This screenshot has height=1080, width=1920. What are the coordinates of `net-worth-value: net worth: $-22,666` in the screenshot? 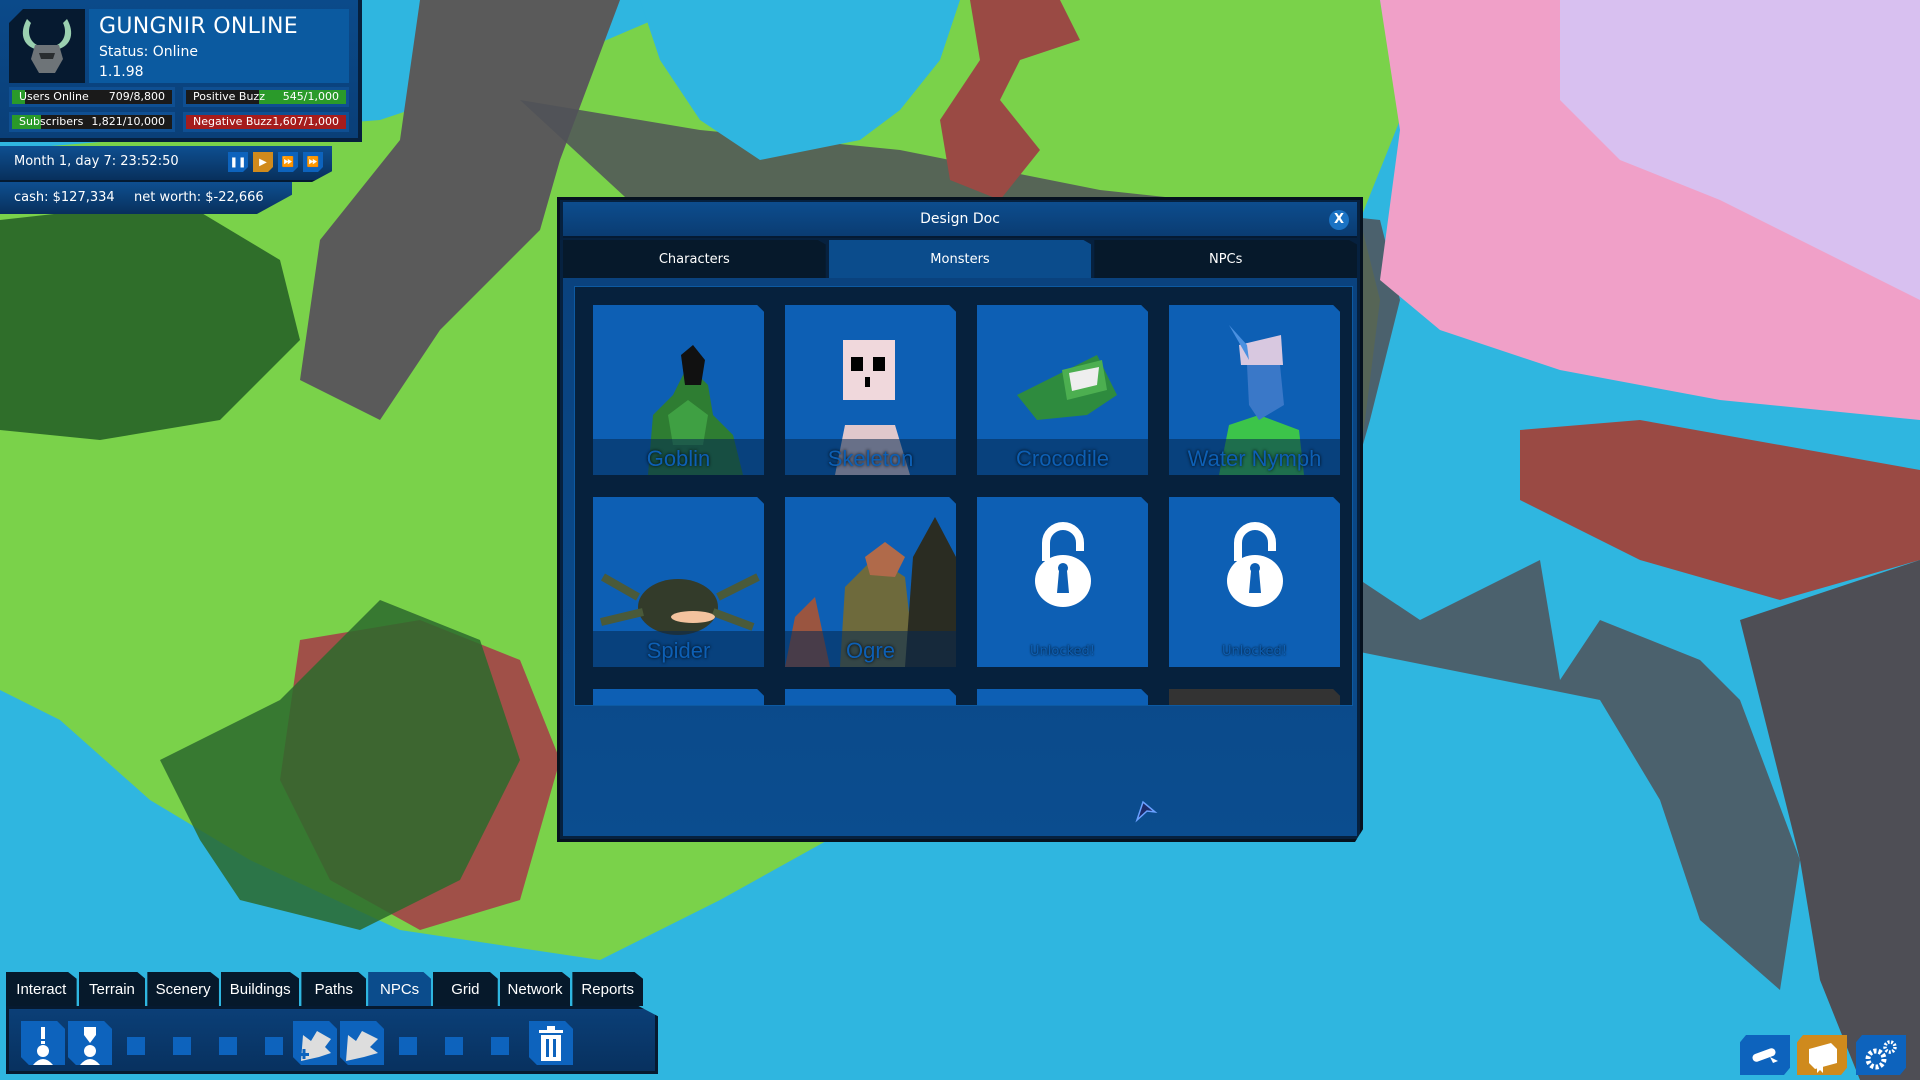 It's located at (199, 197).